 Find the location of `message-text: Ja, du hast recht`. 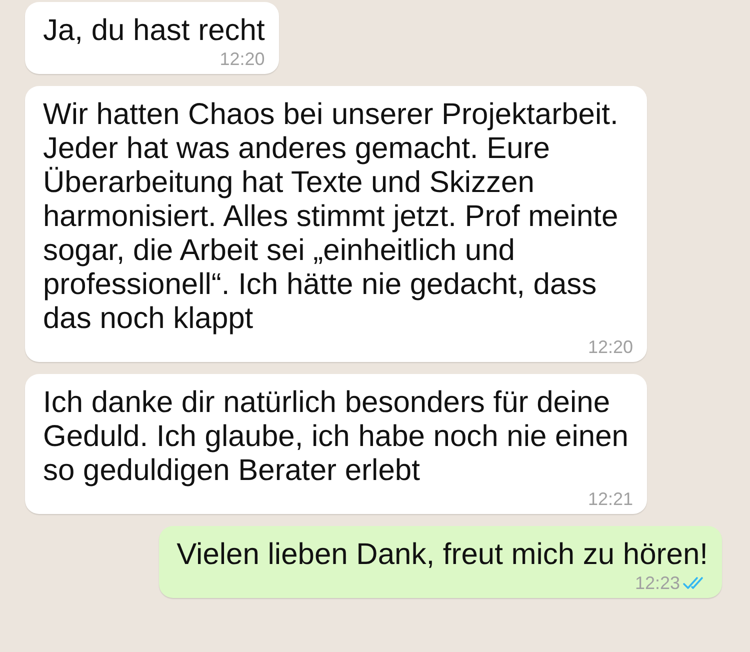

message-text: Ja, du hast recht is located at coordinates (154, 31).